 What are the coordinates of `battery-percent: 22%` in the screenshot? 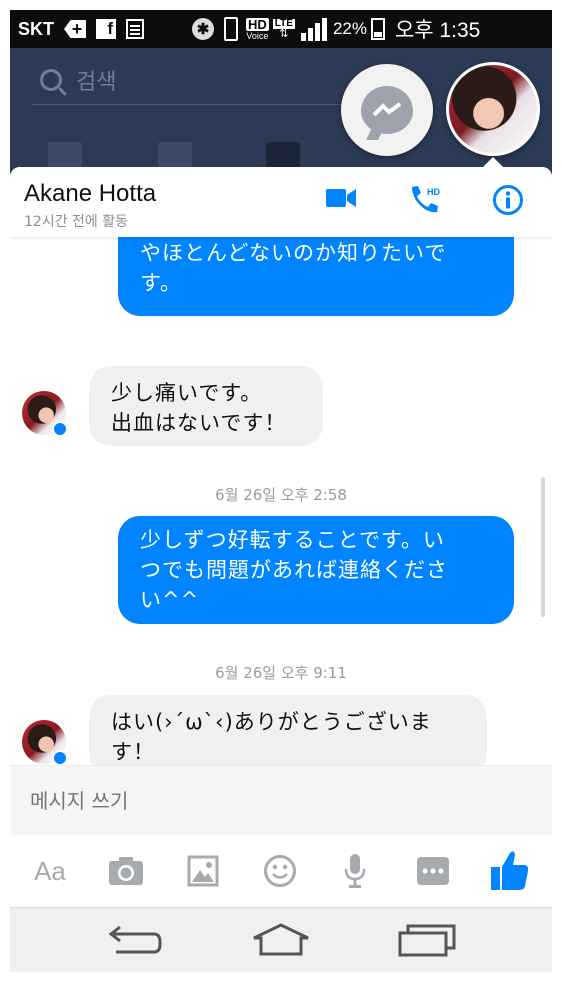 It's located at (349, 28).